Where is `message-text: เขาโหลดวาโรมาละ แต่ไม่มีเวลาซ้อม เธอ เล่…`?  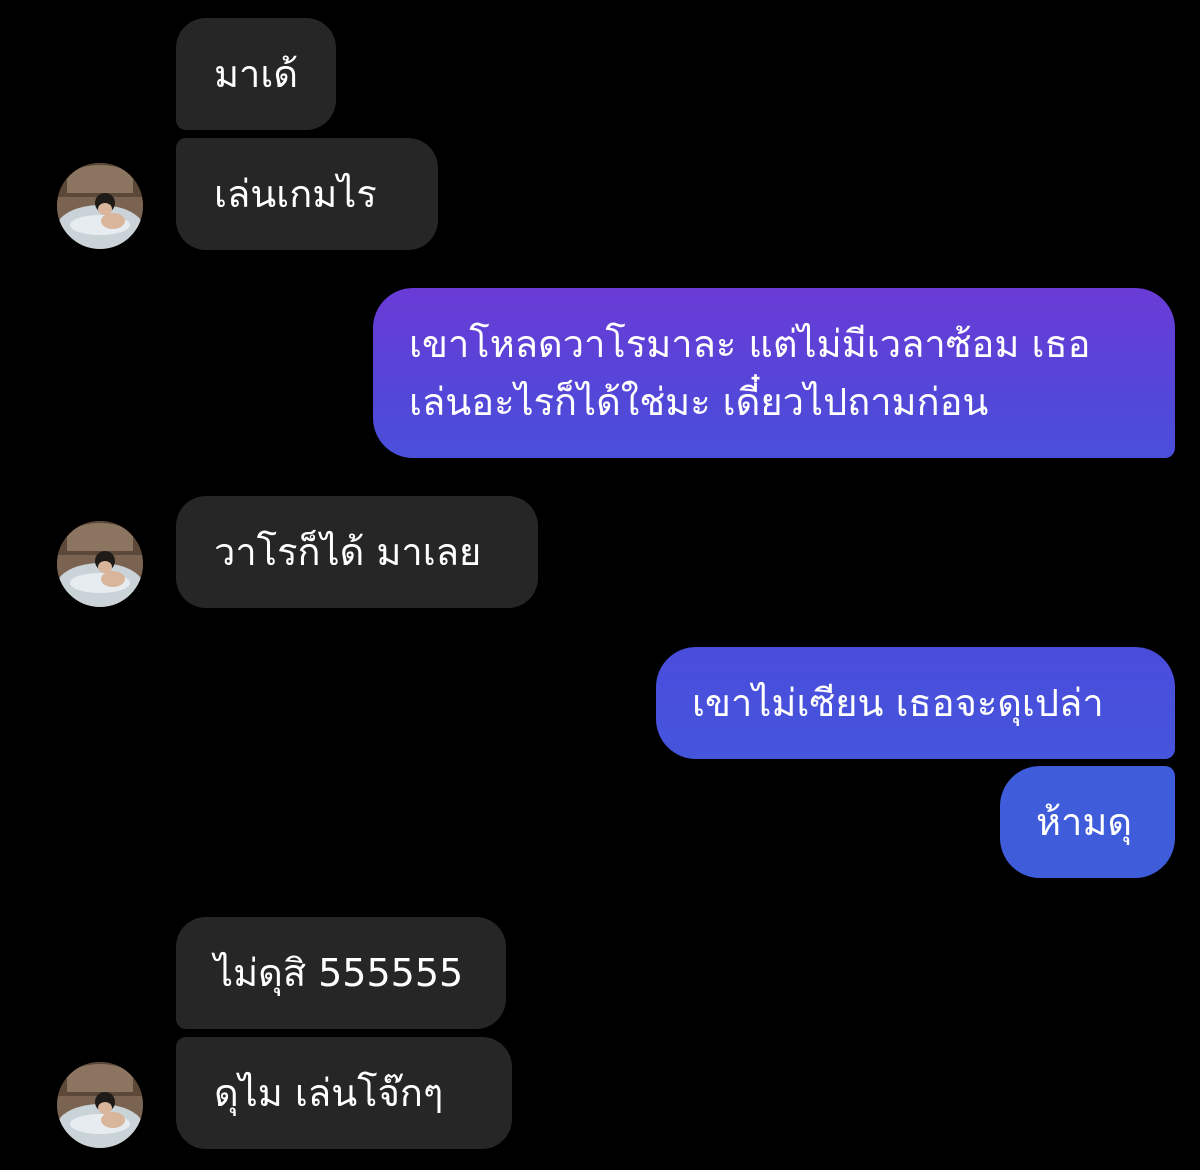
message-text: เขาโหลดวาโรมาละ แต่ไม่มีเวลาซ้อม เธอ เล่… is located at coordinates (749, 373).